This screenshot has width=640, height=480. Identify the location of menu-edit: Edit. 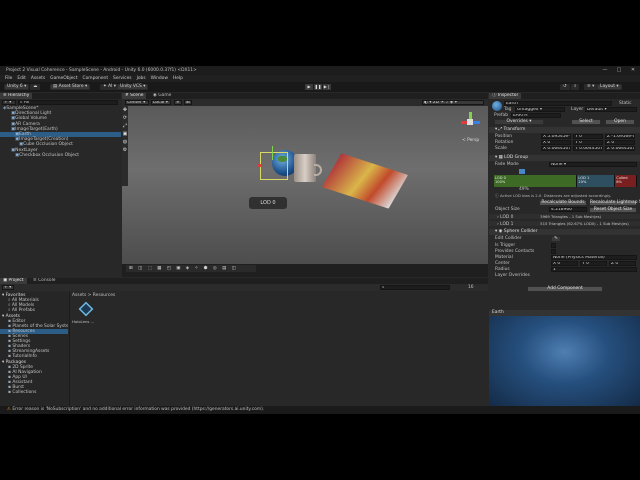
(21, 78).